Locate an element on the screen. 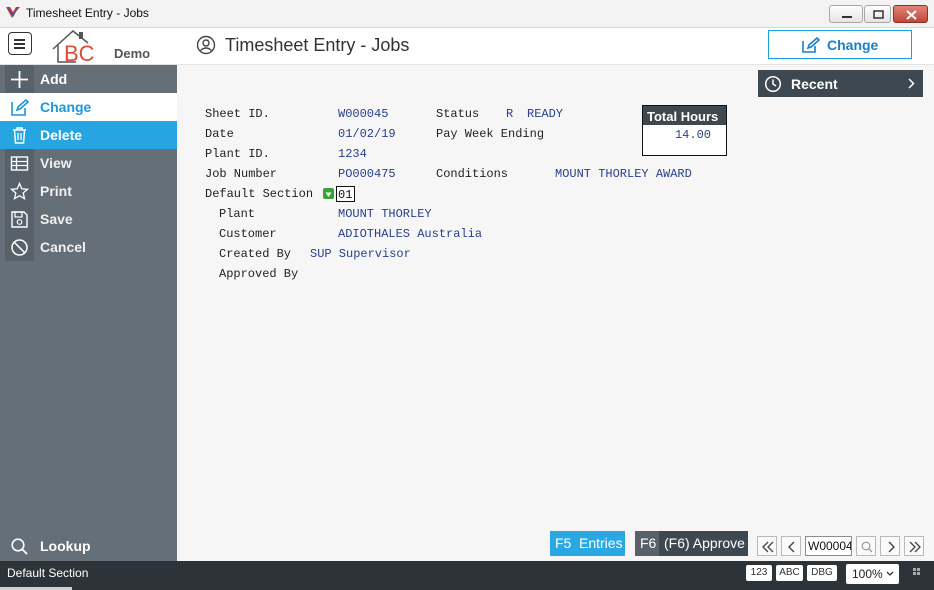  double-chevron-right-icon is located at coordinates (915, 547).